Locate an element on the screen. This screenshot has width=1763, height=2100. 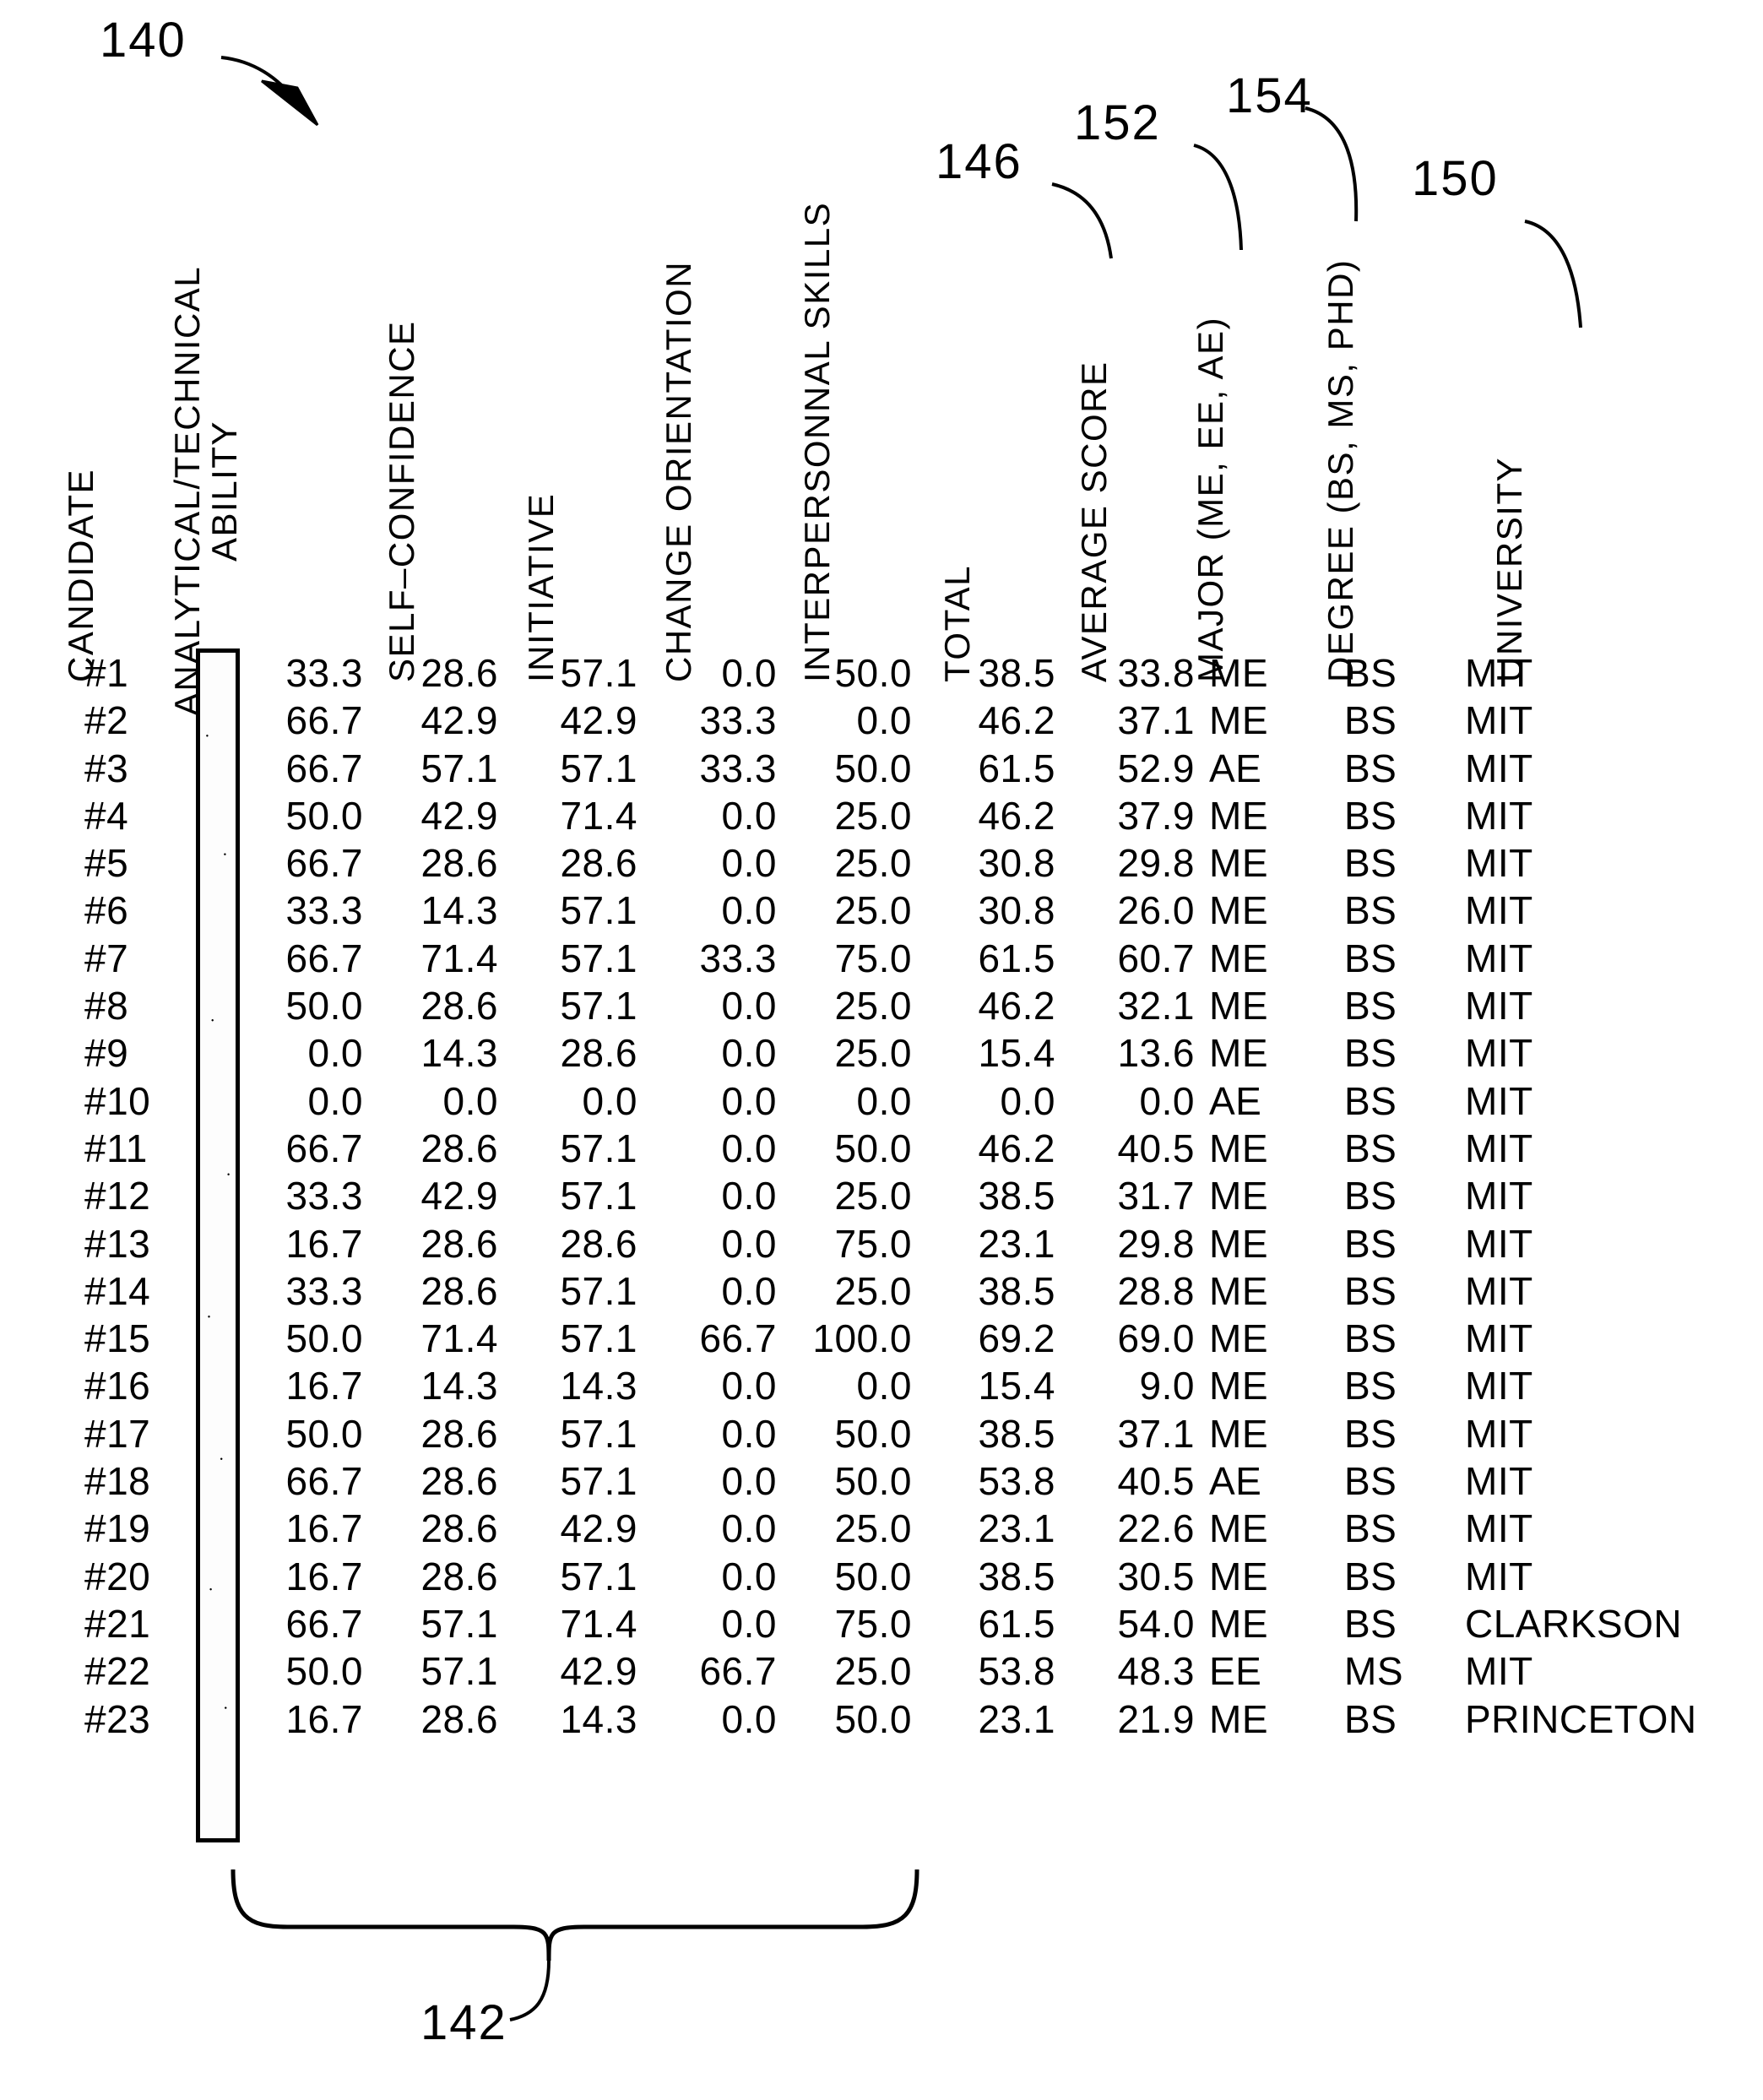
candidate-id: #23 is located at coordinates (117, 1719).